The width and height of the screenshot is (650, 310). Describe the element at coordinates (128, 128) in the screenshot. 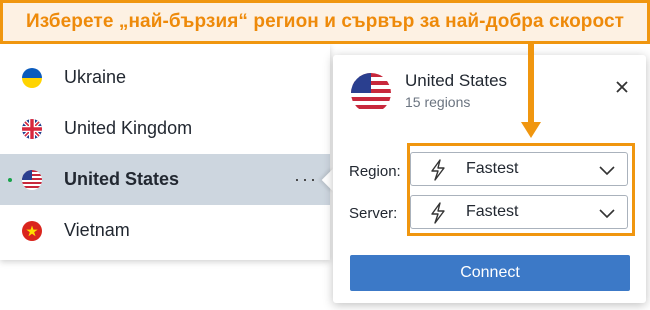

I see `country-name: United Kingdom` at that location.